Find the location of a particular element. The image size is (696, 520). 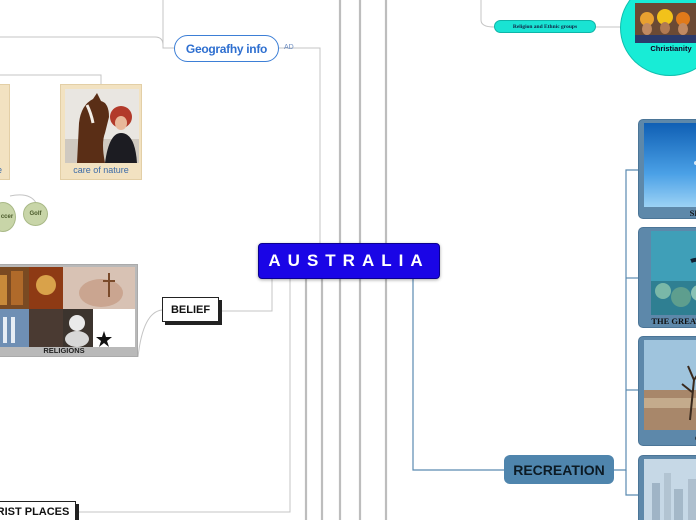

connector-belief-center is located at coordinates (246, 295).